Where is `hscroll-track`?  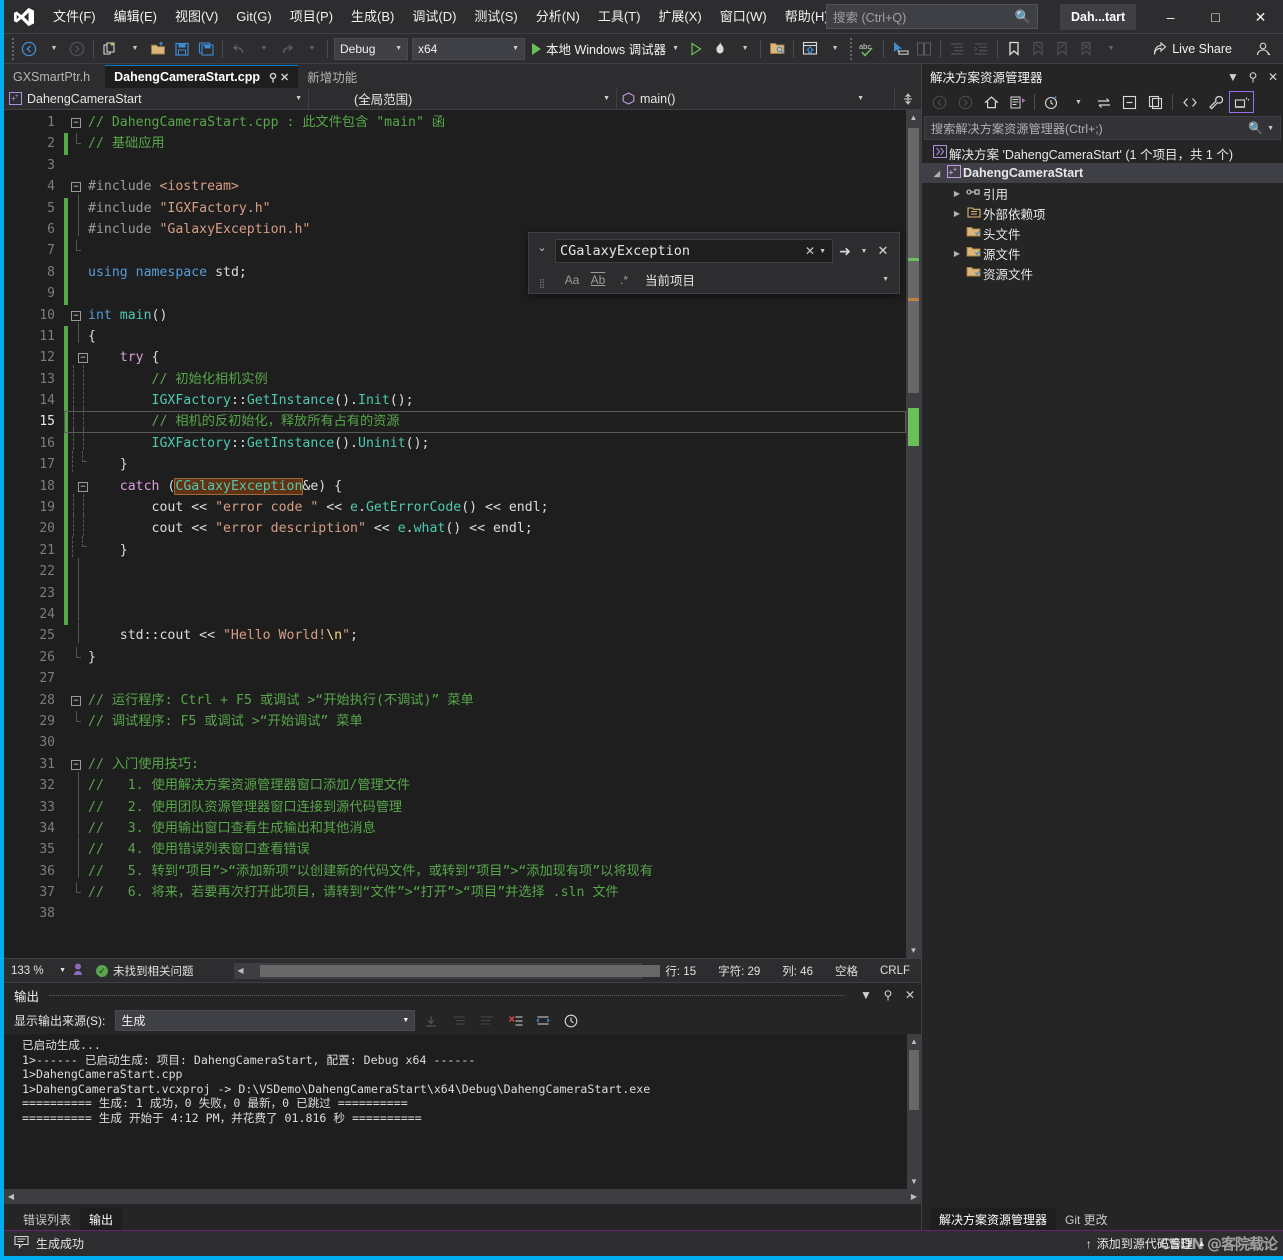
hscroll-track is located at coordinates (454, 971).